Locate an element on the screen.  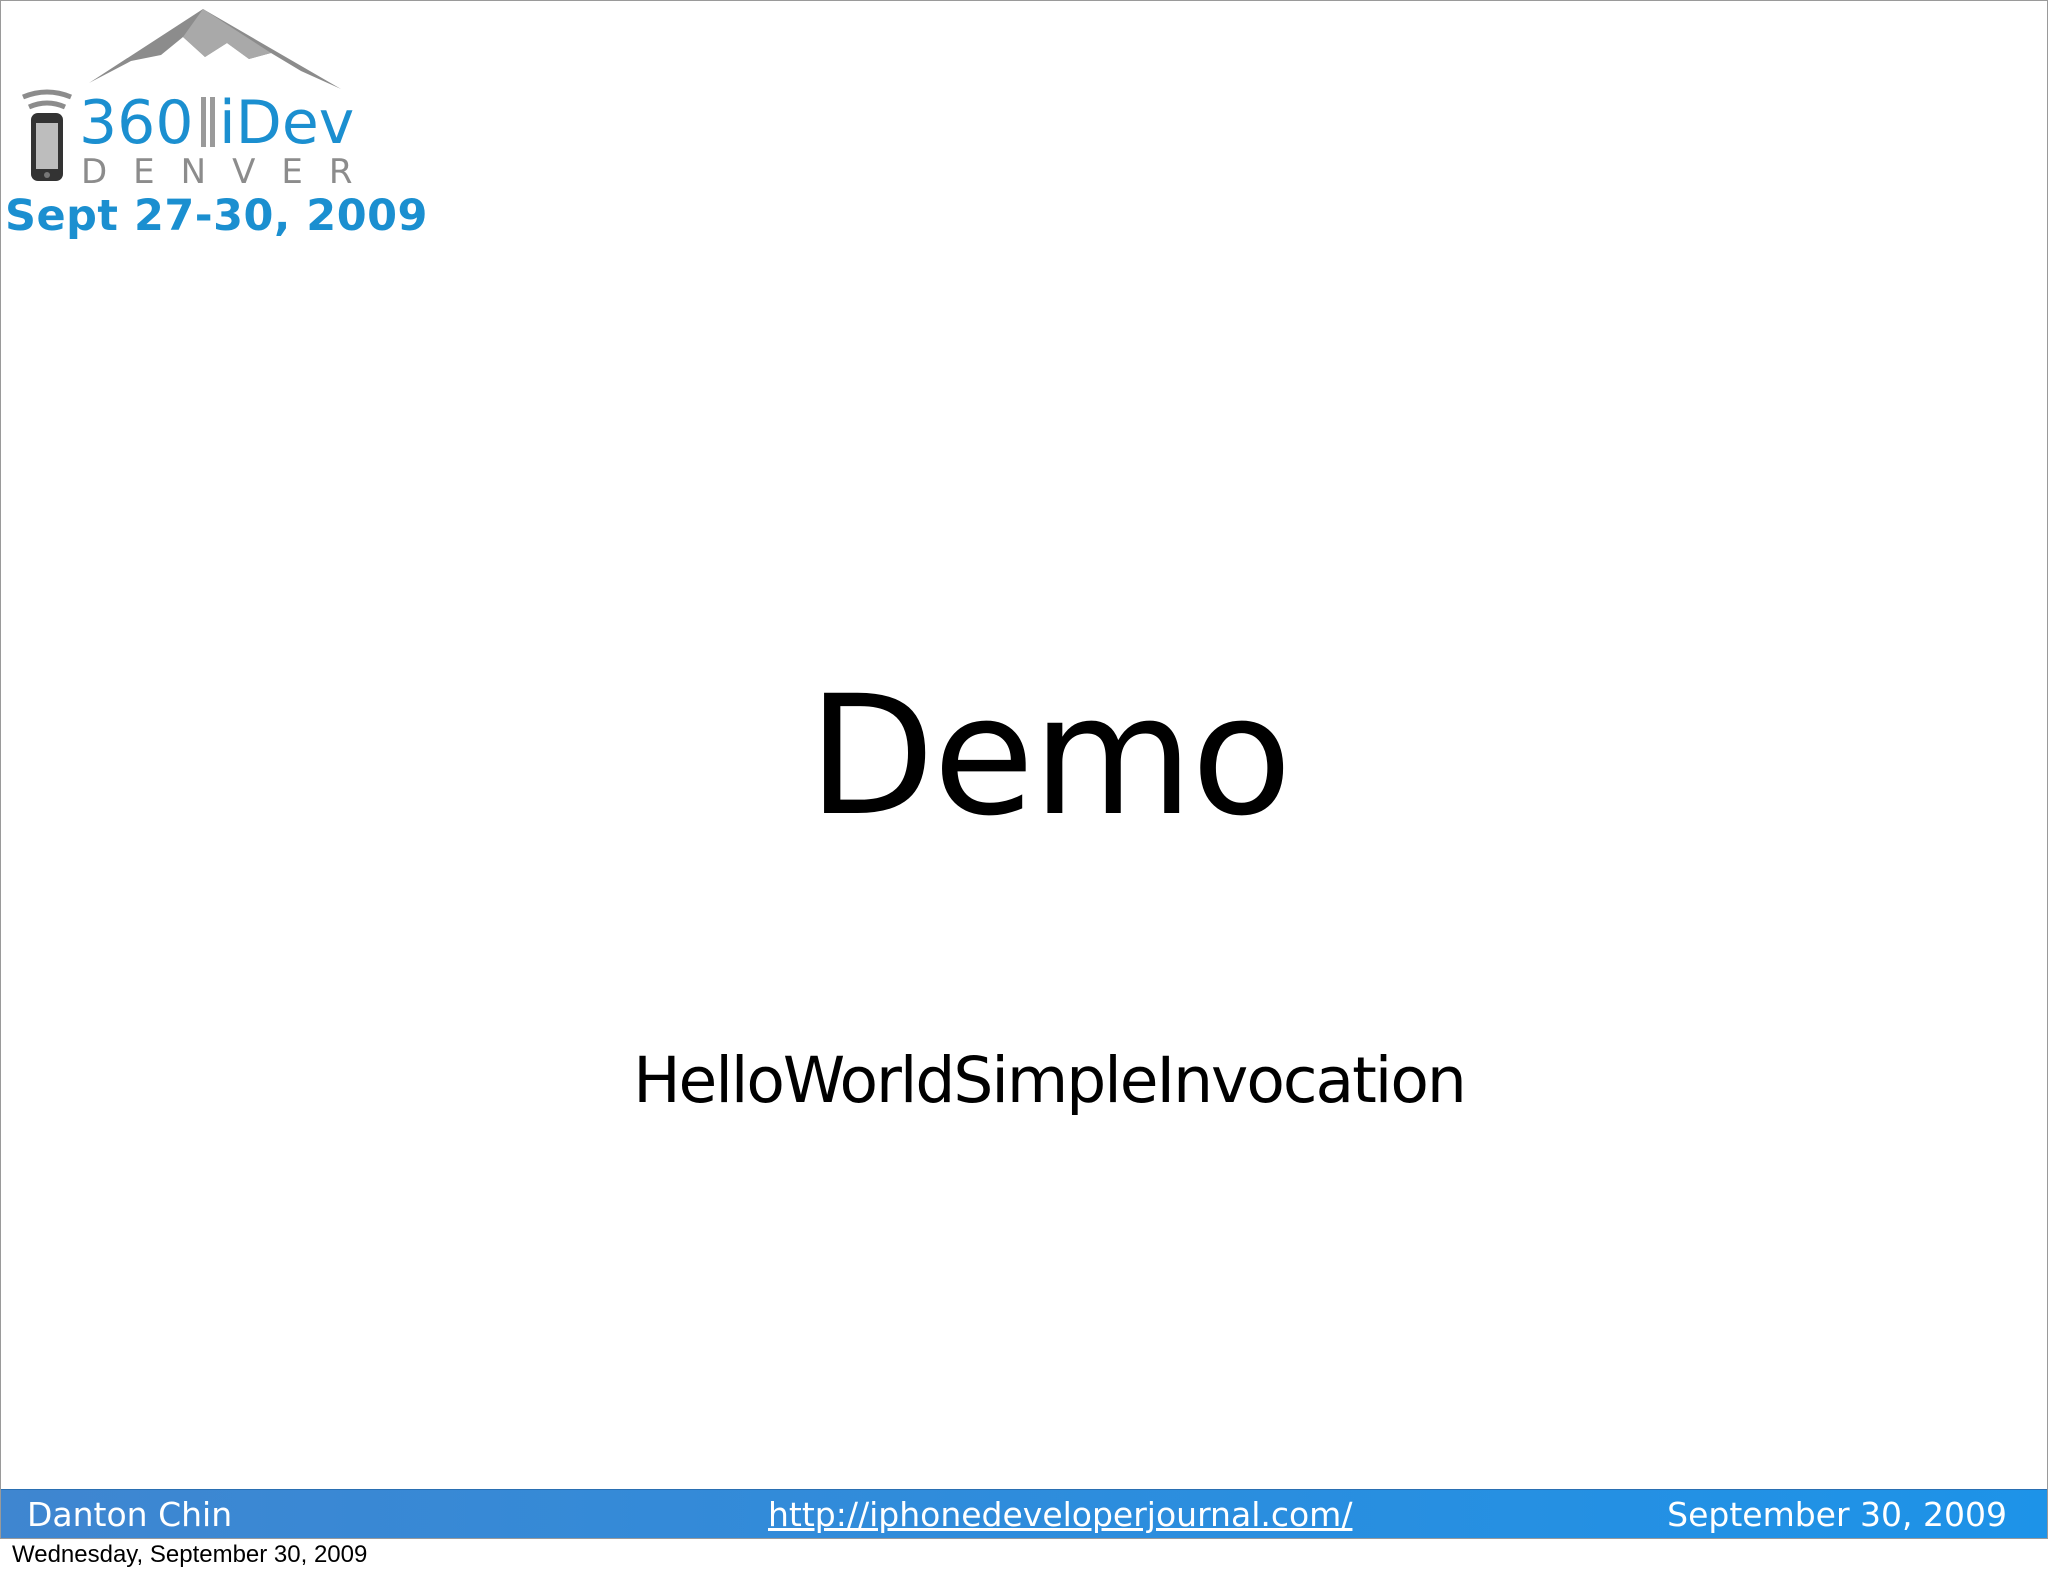
page-caption: Wednesday, September 30, 2009 is located at coordinates (190, 1554).